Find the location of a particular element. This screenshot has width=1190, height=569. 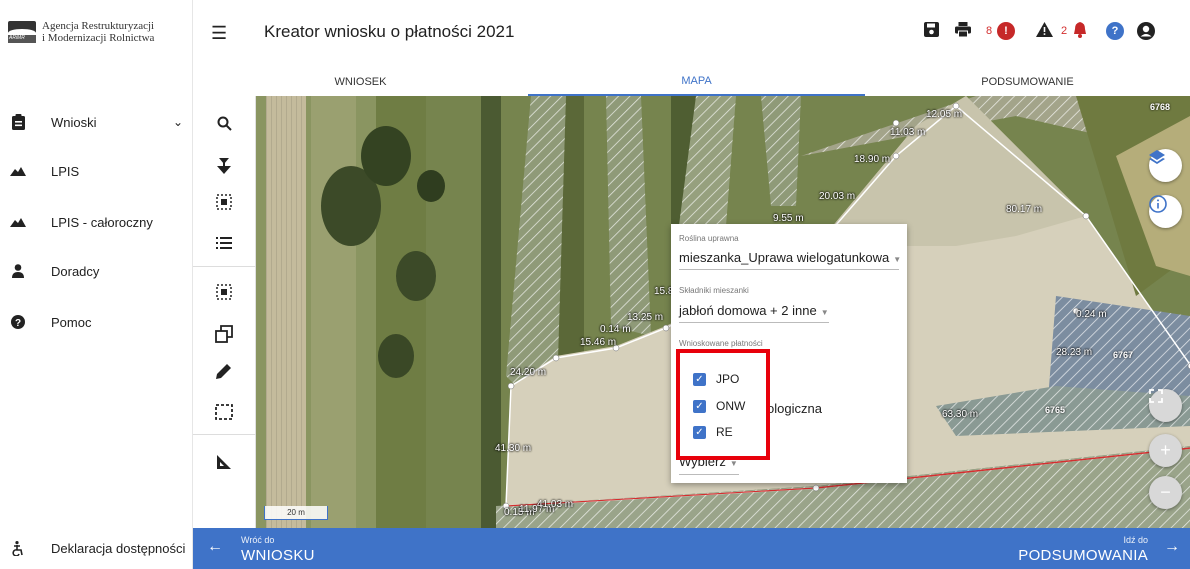

arrow-left-icon: ← is located at coordinates (215, 547).